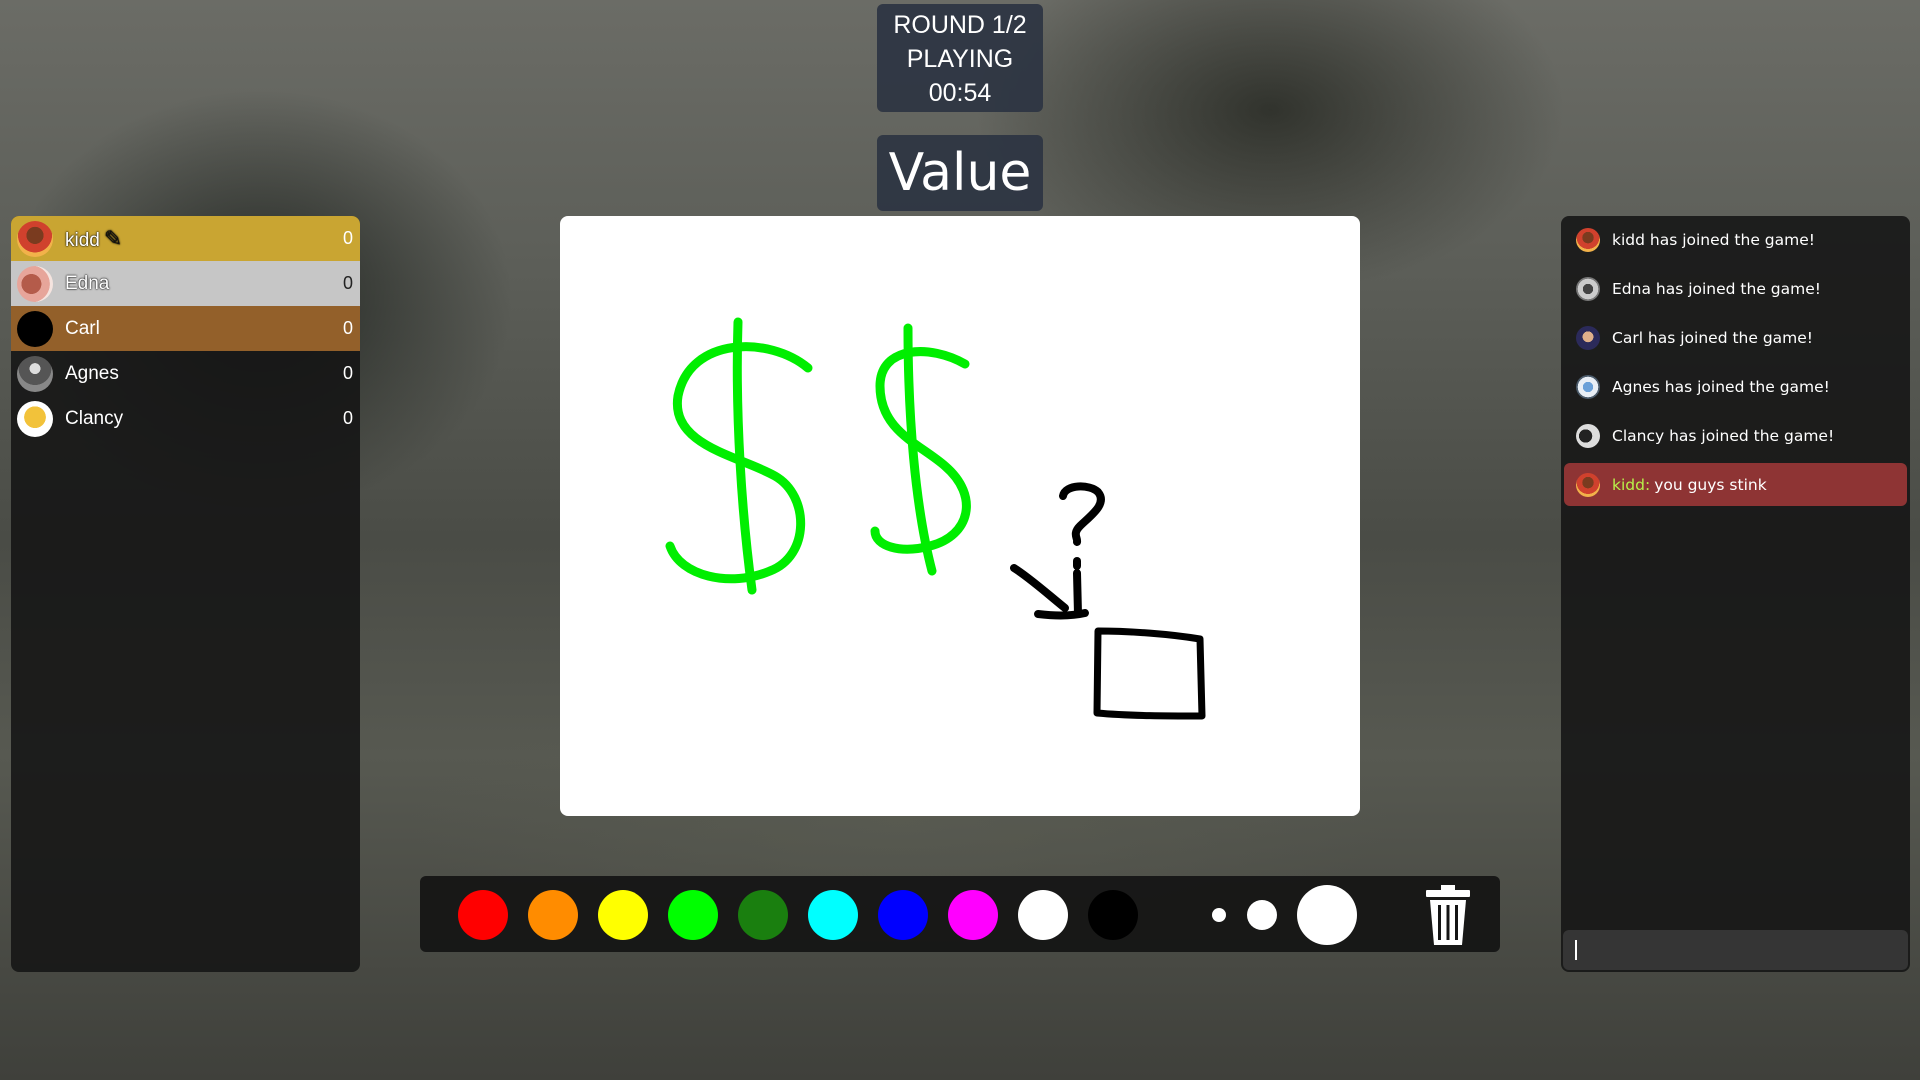 The width and height of the screenshot is (1920, 1080). I want to click on drawing-strokes, so click(935, 518).